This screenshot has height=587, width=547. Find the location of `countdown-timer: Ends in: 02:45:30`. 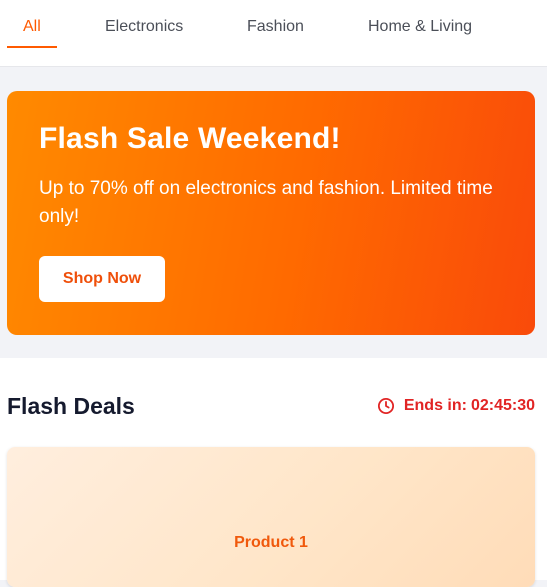

countdown-timer: Ends in: 02:45:30 is located at coordinates (456, 406).